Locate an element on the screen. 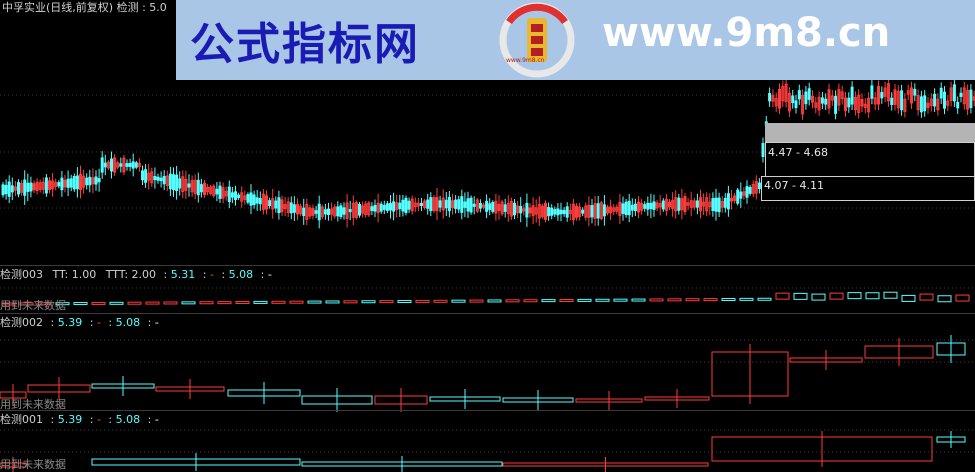 Image resolution: width=975 pixels, height=472 pixels. tt-label: TT: is located at coordinates (60, 274).